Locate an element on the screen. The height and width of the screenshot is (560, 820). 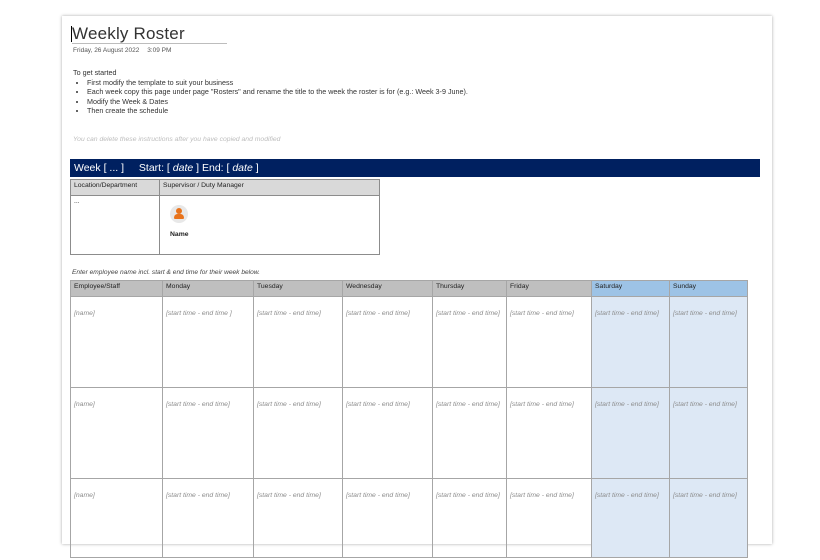
page-date: Friday, 26 August 2022 3:09 PM is located at coordinates (125, 50).